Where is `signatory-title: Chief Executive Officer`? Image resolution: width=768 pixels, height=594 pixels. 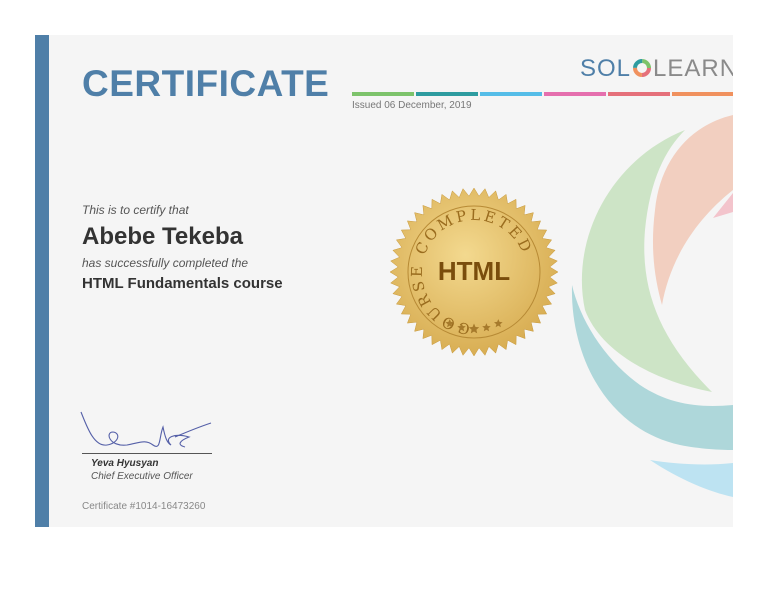
signatory-title: Chief Executive Officer is located at coordinates (142, 476).